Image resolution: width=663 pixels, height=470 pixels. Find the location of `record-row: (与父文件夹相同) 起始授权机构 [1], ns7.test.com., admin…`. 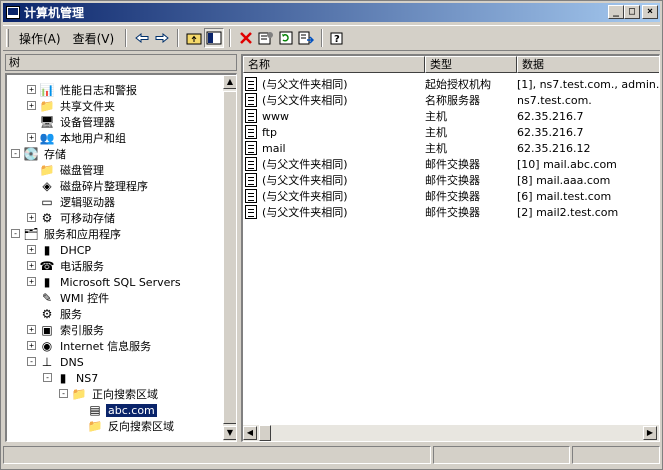

record-row: (与父文件夹相同) 起始授权机构 [1], ns7.test.com., admin… is located at coordinates (451, 84).